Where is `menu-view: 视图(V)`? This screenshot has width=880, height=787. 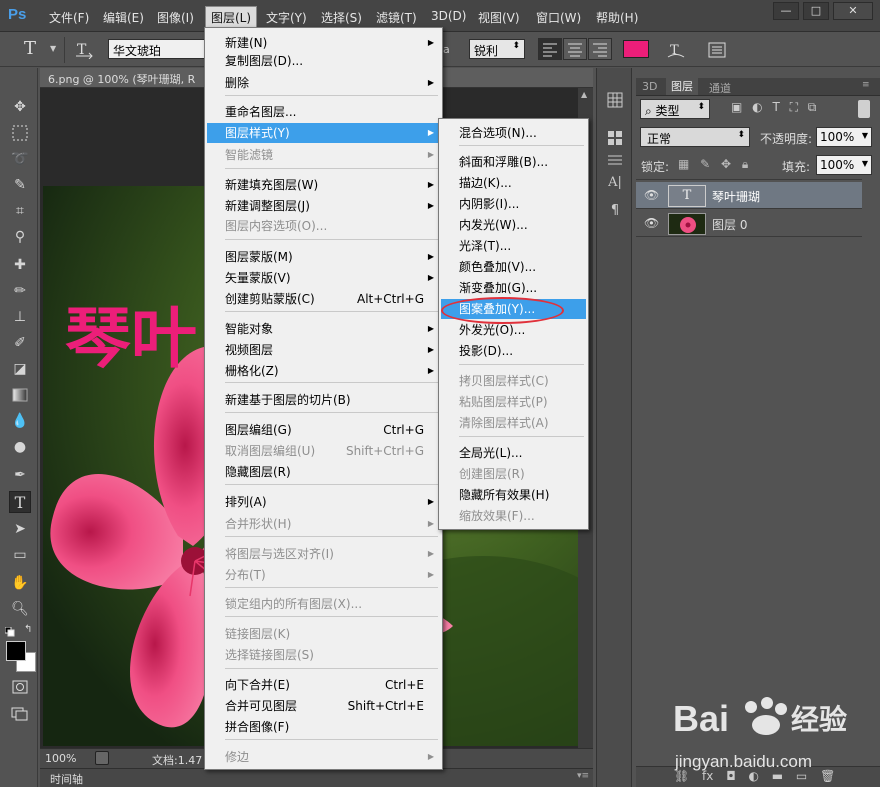 menu-view: 视图(V) is located at coordinates (499, 17).